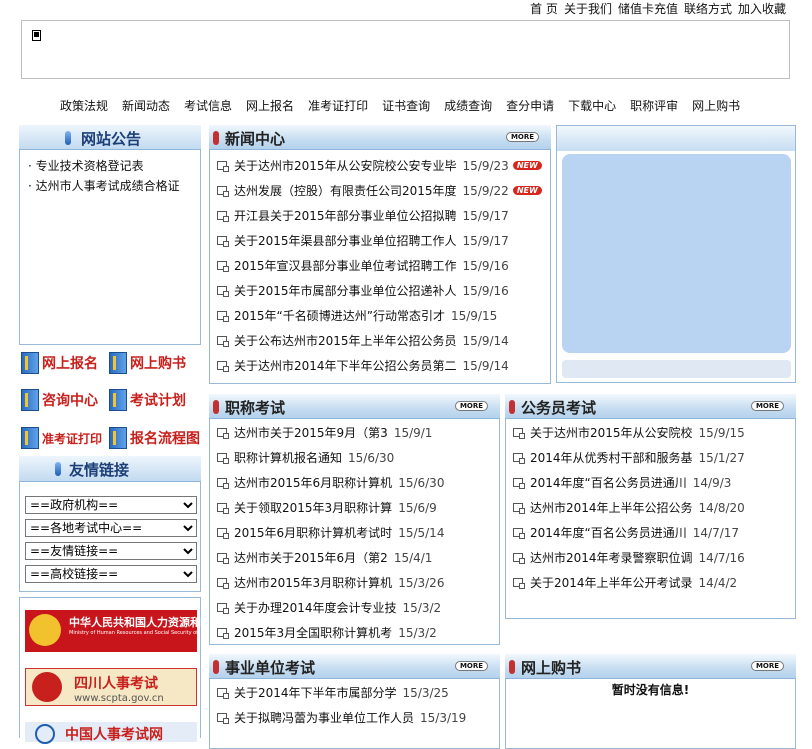 This screenshot has height=749, width=812. I want to click on title_exam-link: 达州市关于2015年9月（第3, so click(311, 432).